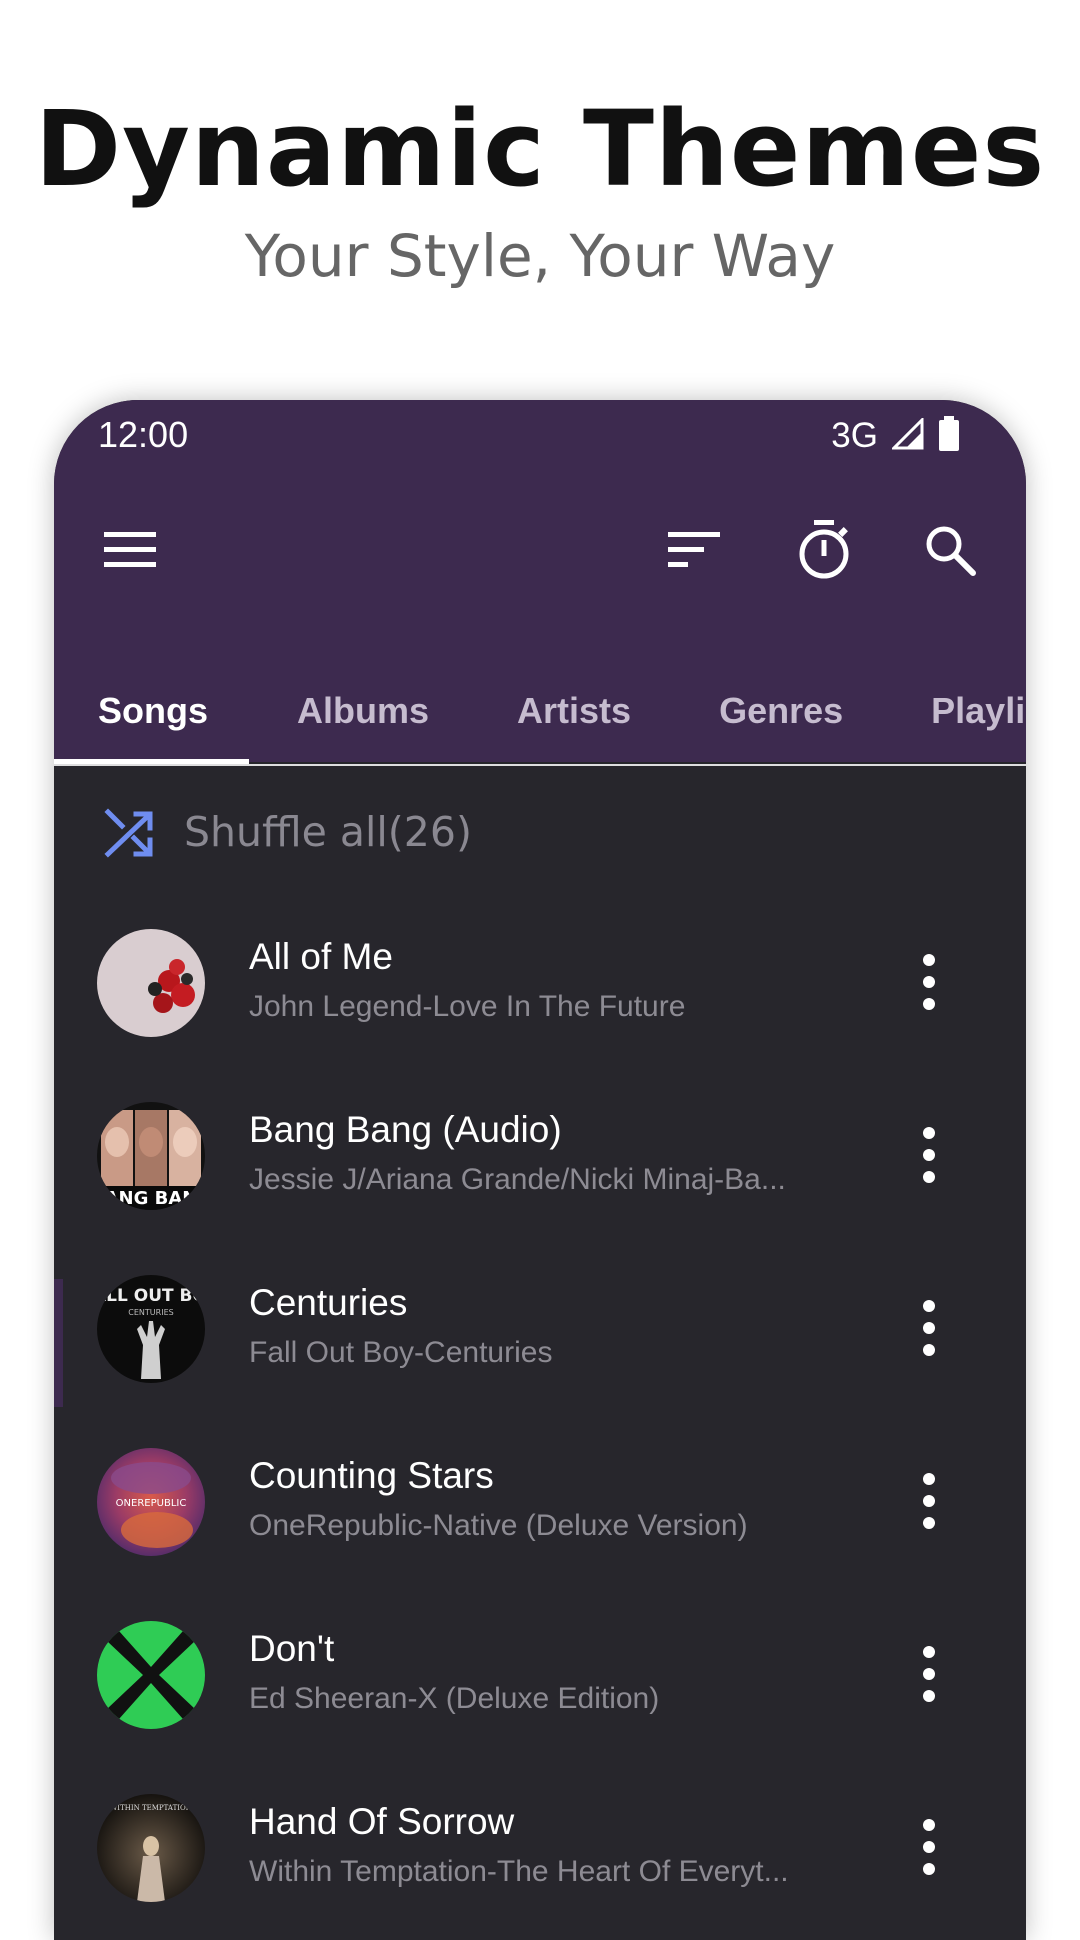 The width and height of the screenshot is (1080, 1940). I want to click on tab-playlists: Playlis, so click(978, 711).